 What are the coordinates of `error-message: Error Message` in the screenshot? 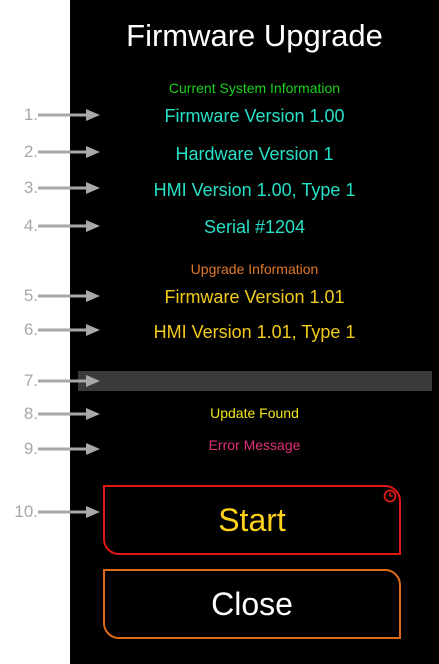 It's located at (254, 445).